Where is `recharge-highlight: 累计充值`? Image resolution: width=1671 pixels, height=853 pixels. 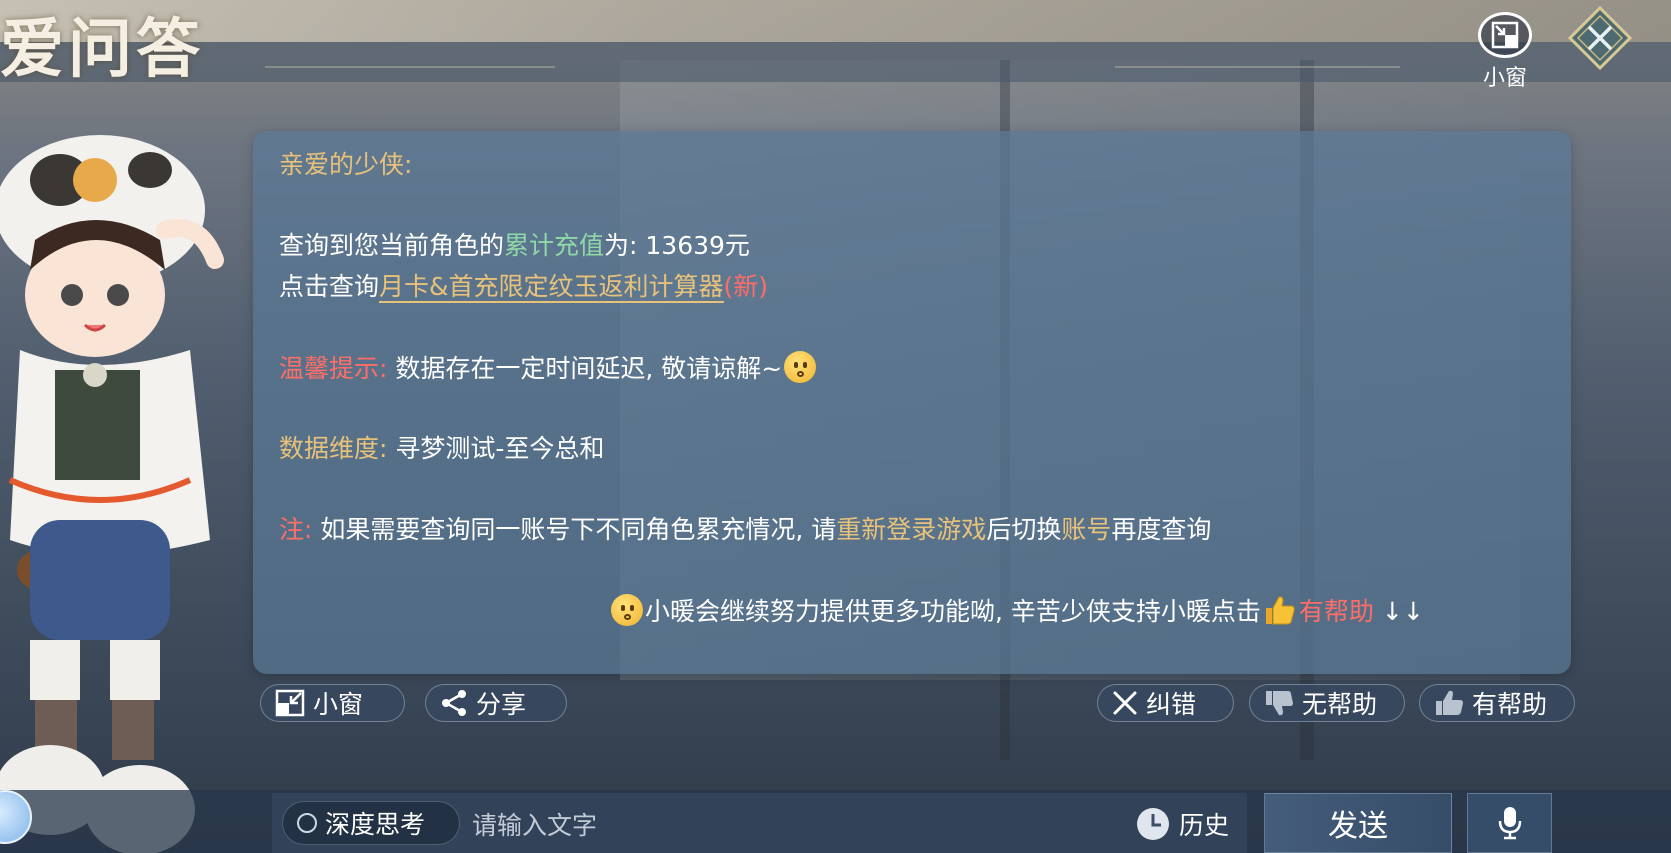
recharge-highlight: 累计充值 is located at coordinates (554, 245).